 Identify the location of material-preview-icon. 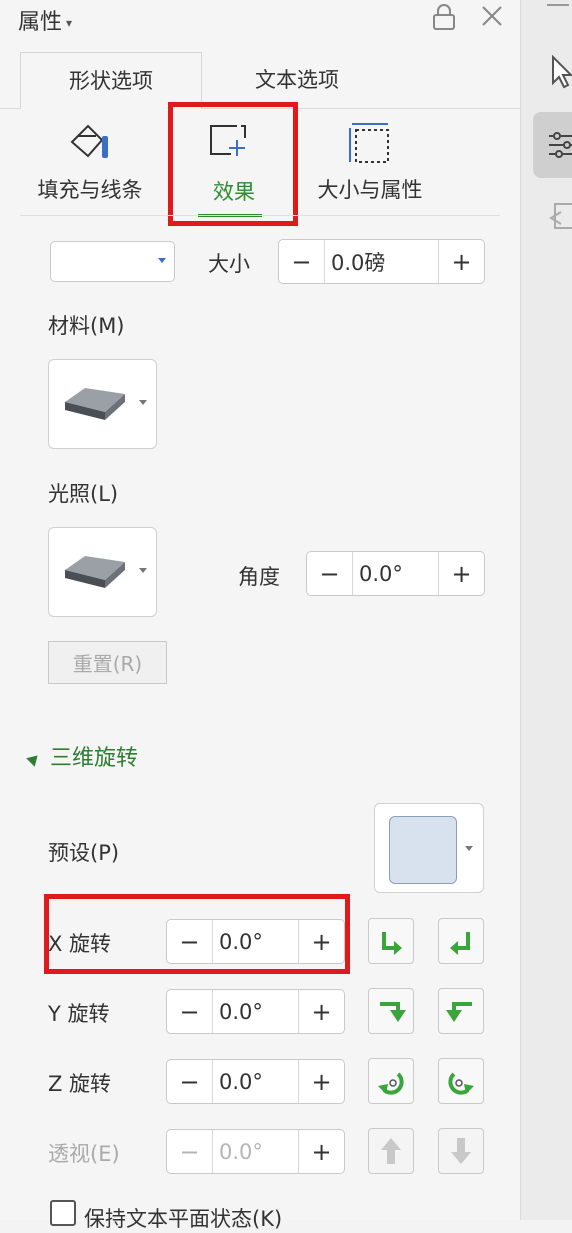
(95, 404).